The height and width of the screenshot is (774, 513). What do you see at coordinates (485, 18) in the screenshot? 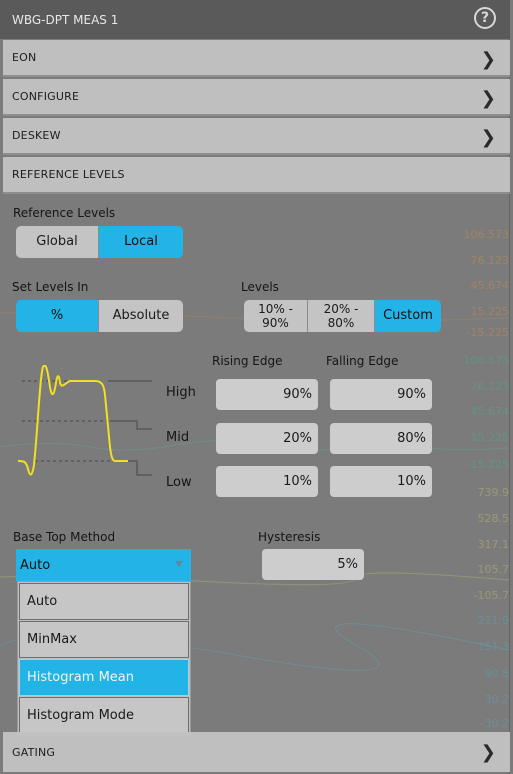
I see `help-circle-icon: ?` at bounding box center [485, 18].